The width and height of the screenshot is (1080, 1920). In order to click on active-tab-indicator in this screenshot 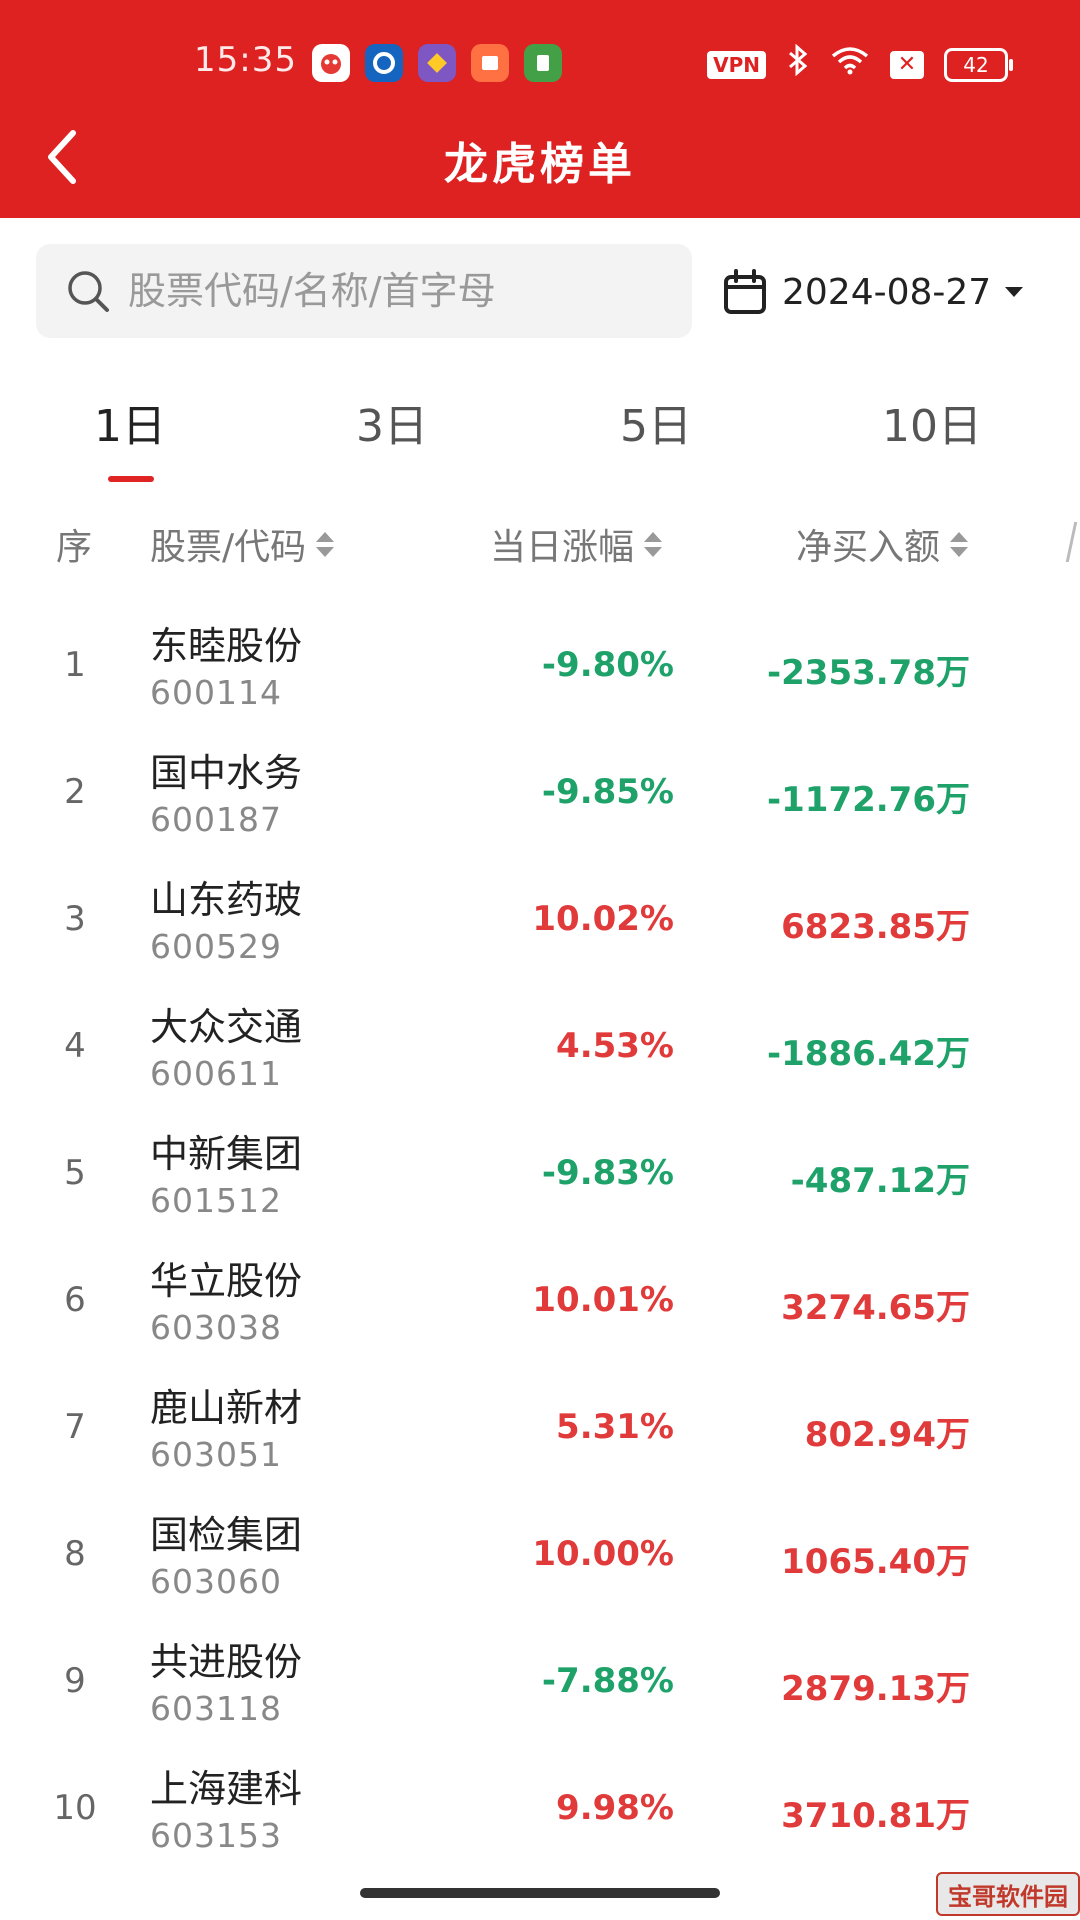, I will do `click(131, 479)`.